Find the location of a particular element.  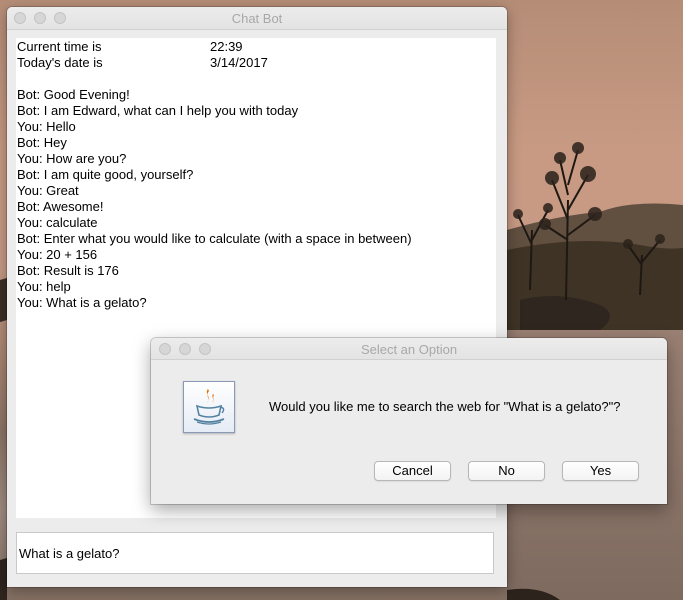

chat-message: You: 20 + 156 is located at coordinates (57, 254).